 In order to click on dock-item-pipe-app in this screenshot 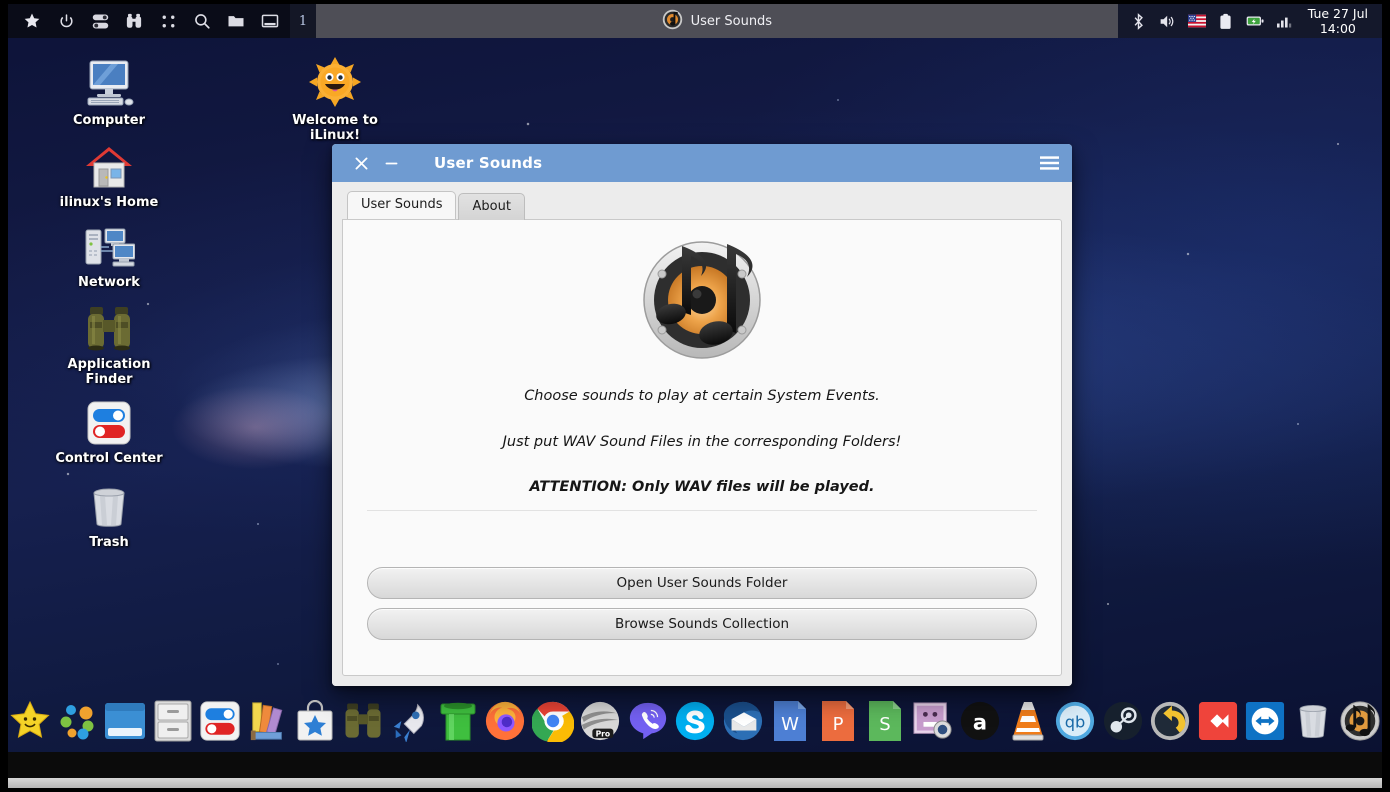, I will do `click(458, 721)`.